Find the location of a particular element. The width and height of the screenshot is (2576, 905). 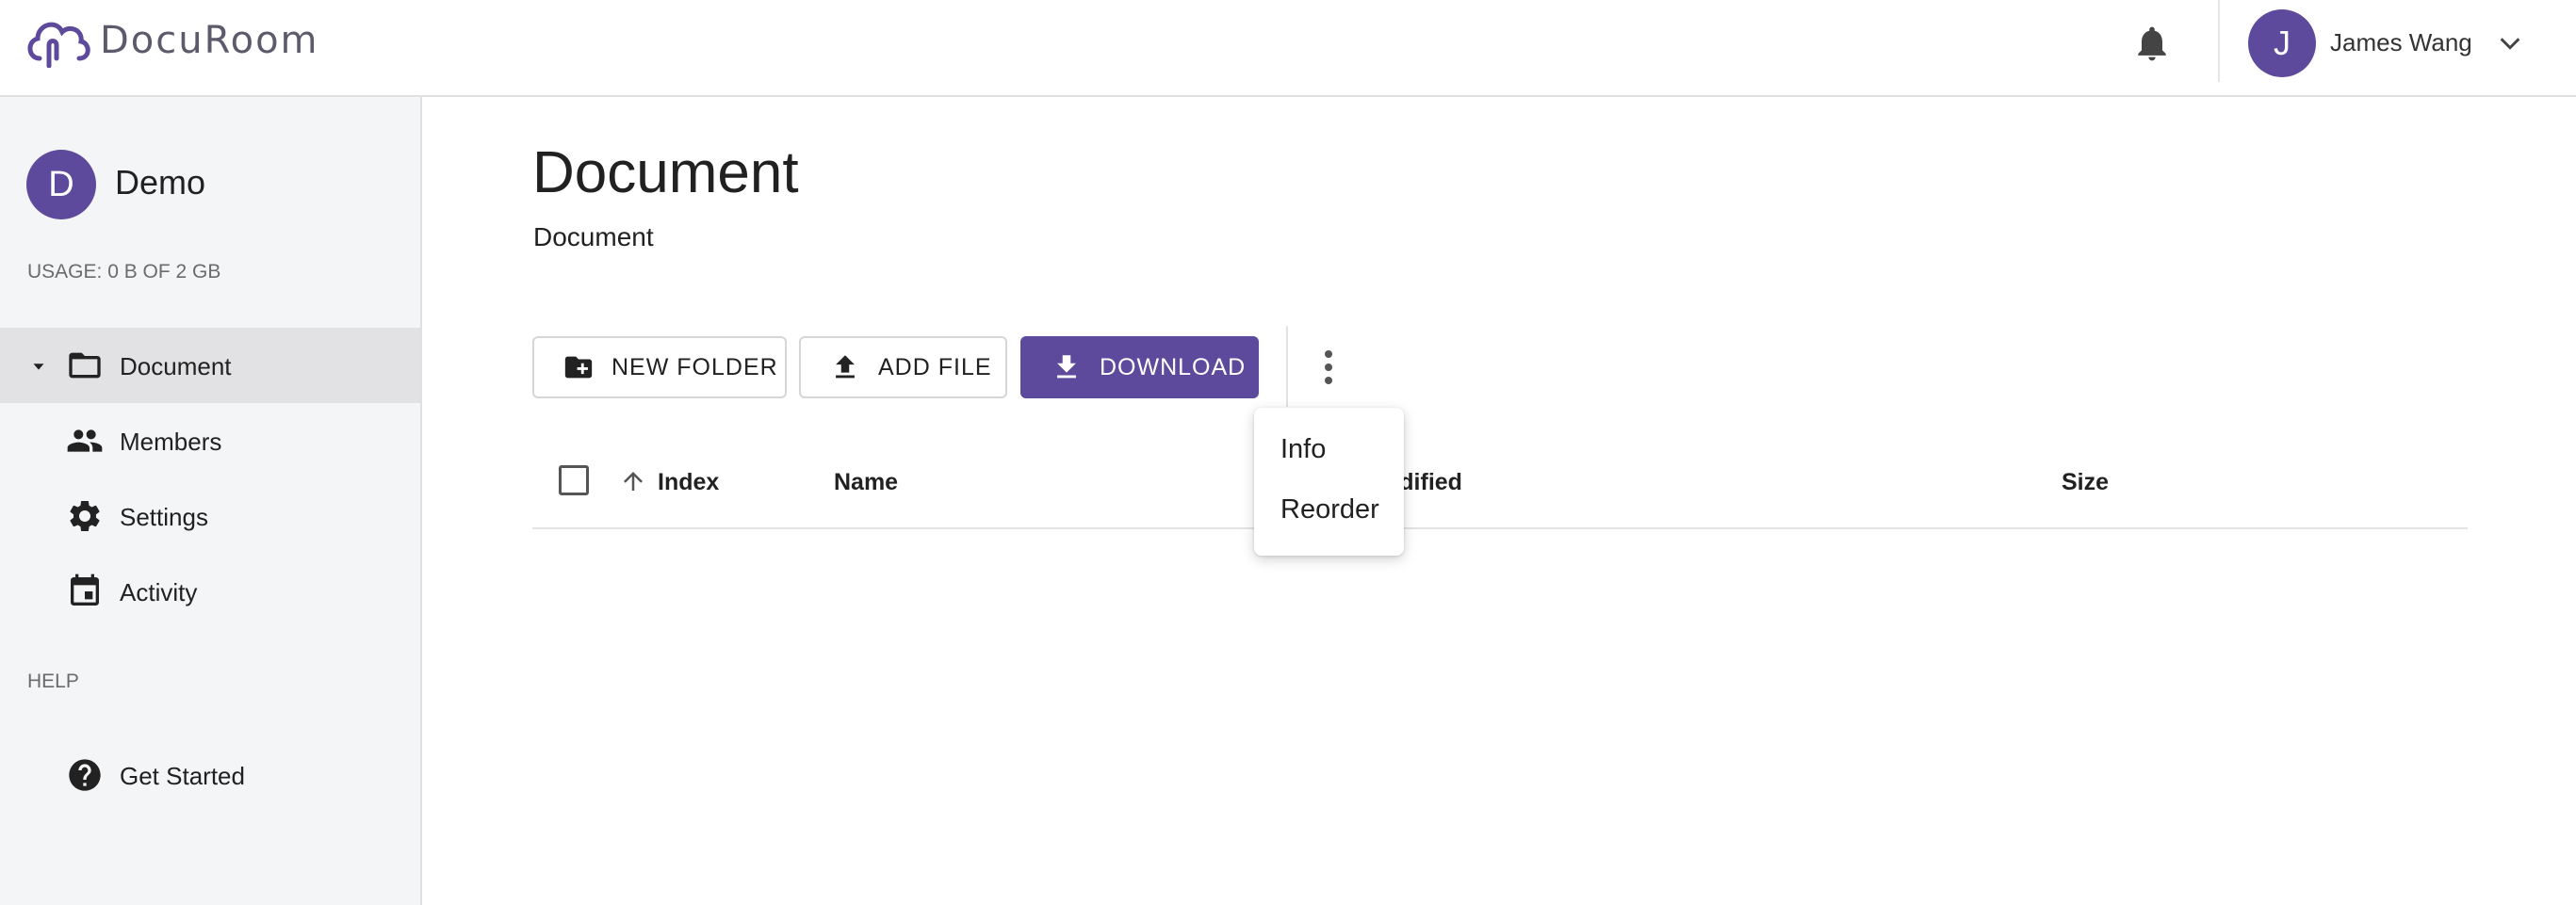

user-name: James Wang is located at coordinates (2401, 42).